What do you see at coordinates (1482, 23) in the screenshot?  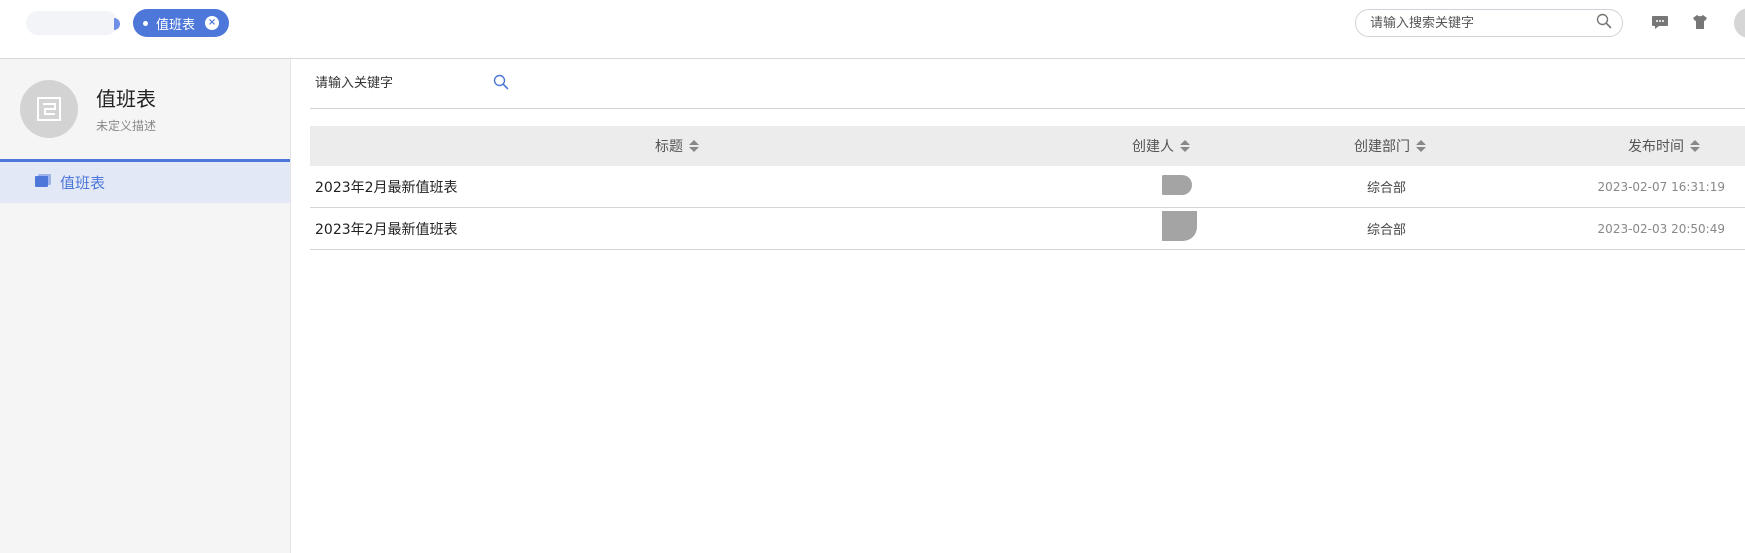 I see `global-search-input` at bounding box center [1482, 23].